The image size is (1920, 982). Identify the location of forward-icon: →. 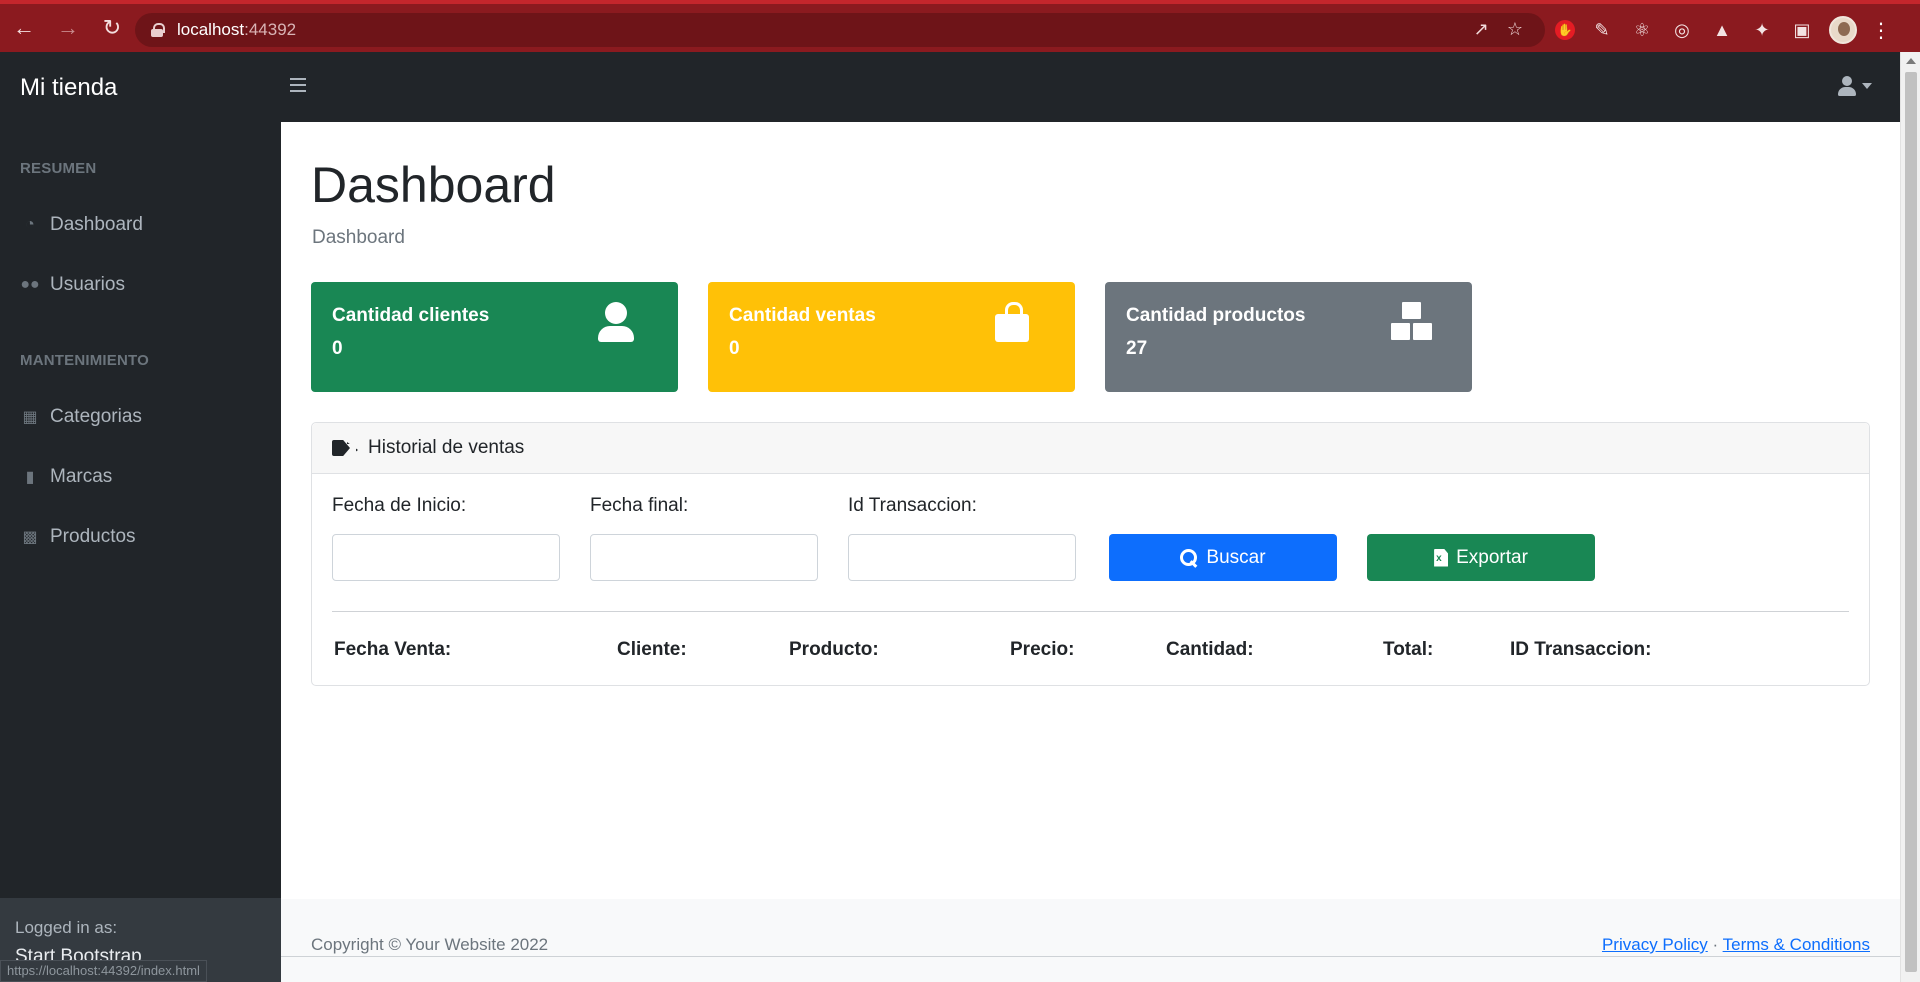
(68, 28).